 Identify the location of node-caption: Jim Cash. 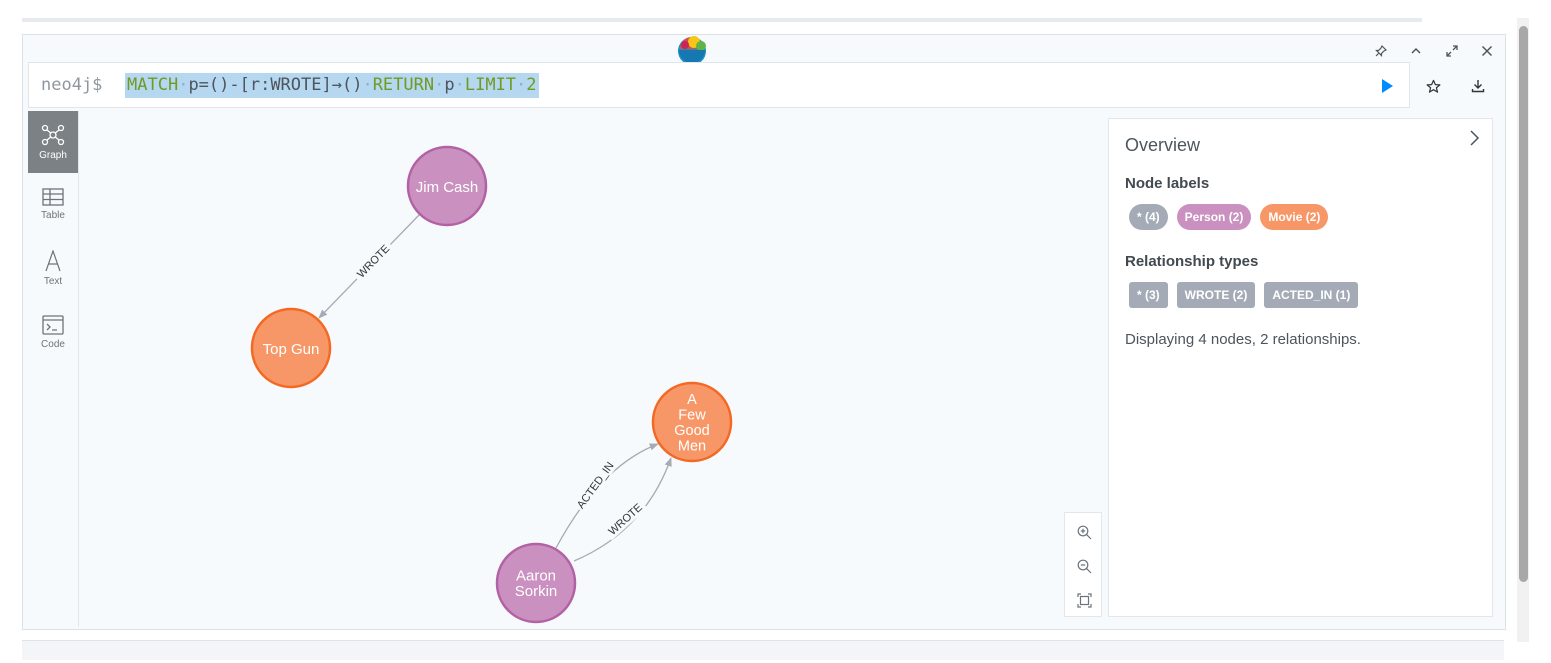
(447, 187).